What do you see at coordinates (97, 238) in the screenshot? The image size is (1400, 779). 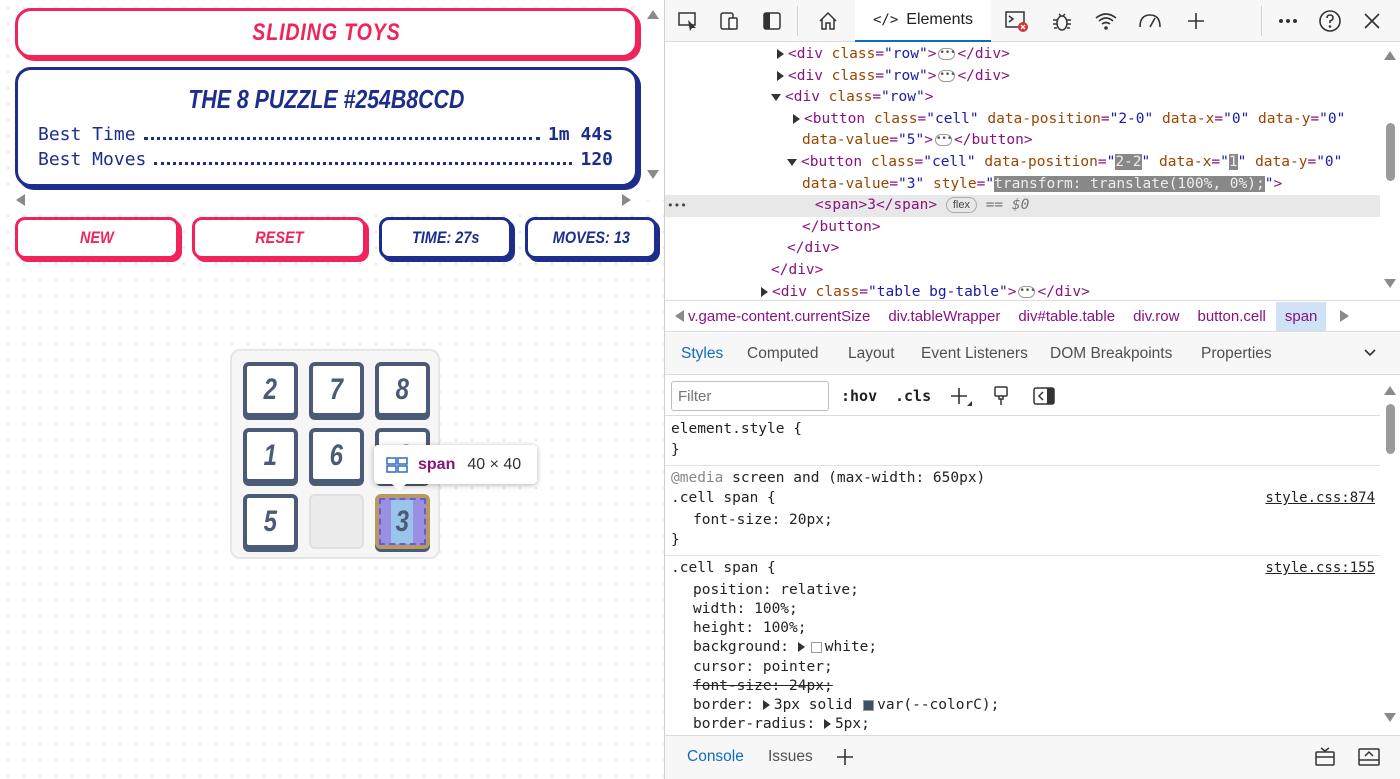 I see `new-game-button: NEW` at bounding box center [97, 238].